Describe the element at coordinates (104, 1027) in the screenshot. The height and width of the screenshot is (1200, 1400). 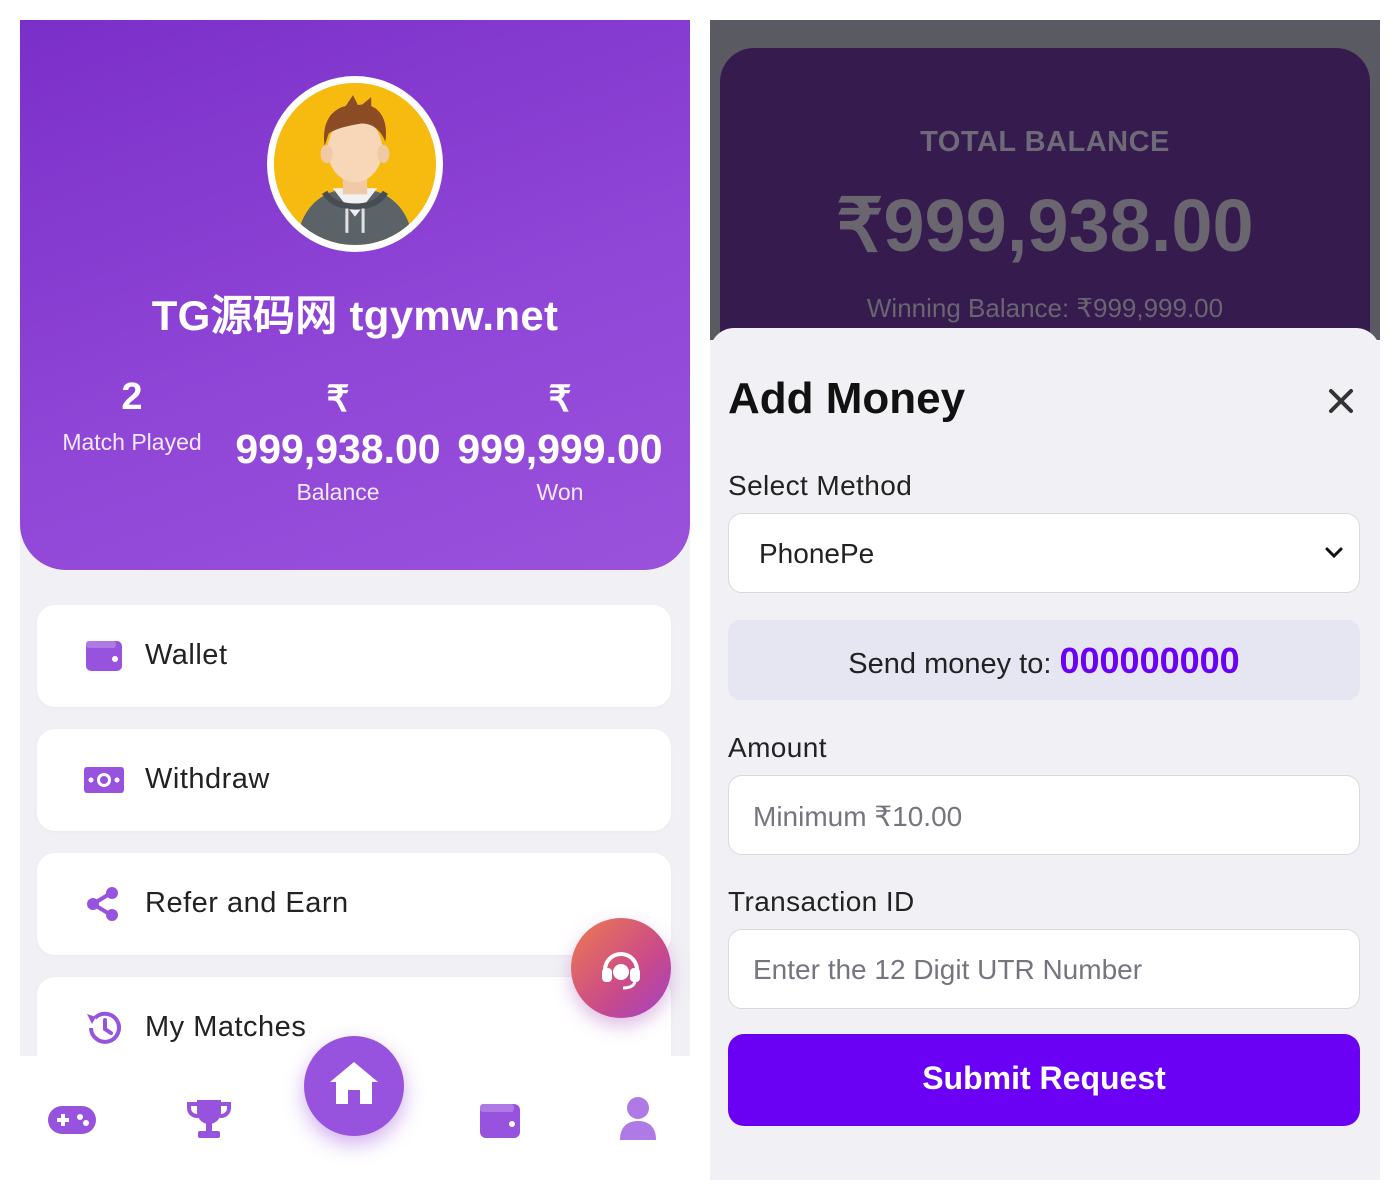
I see `history-icon` at that location.